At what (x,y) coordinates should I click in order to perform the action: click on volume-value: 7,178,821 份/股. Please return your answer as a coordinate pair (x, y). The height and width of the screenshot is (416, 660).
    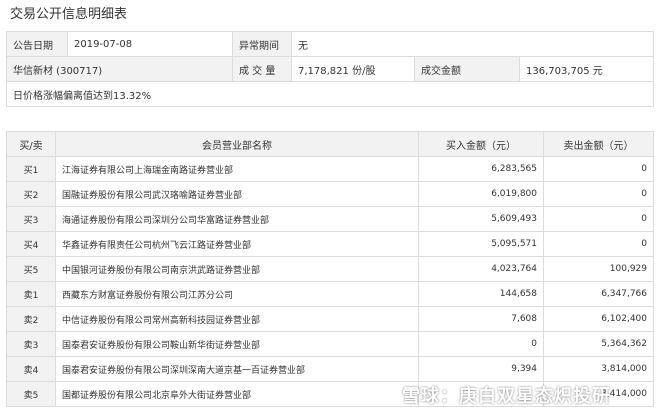
    Looking at the image, I should click on (353, 69).